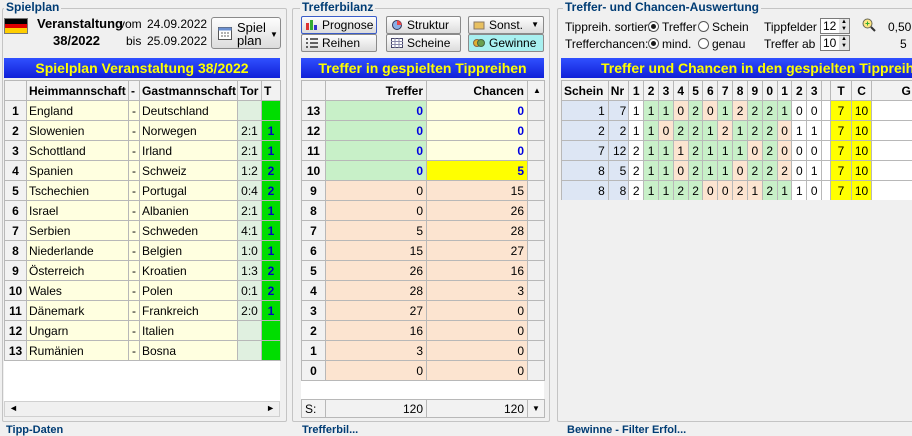 Image resolution: width=912 pixels, height=436 pixels. I want to click on table-row: 1200, so click(423, 131).